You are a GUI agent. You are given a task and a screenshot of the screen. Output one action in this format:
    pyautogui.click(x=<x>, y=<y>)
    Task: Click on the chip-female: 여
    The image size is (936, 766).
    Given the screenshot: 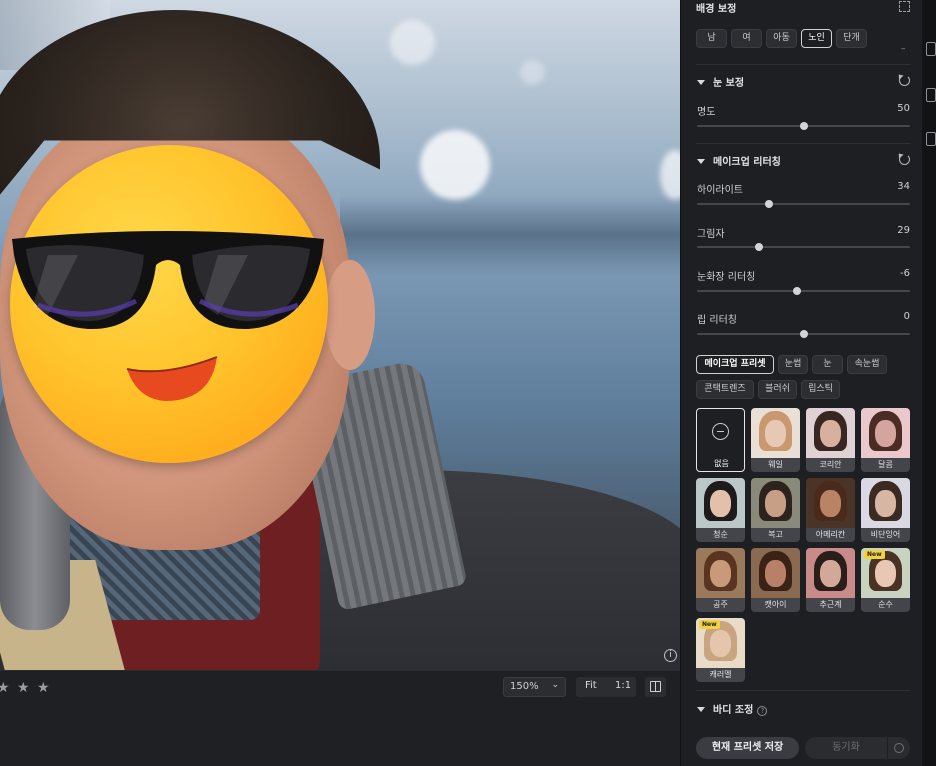 What is the action you would take?
    pyautogui.click(x=746, y=38)
    